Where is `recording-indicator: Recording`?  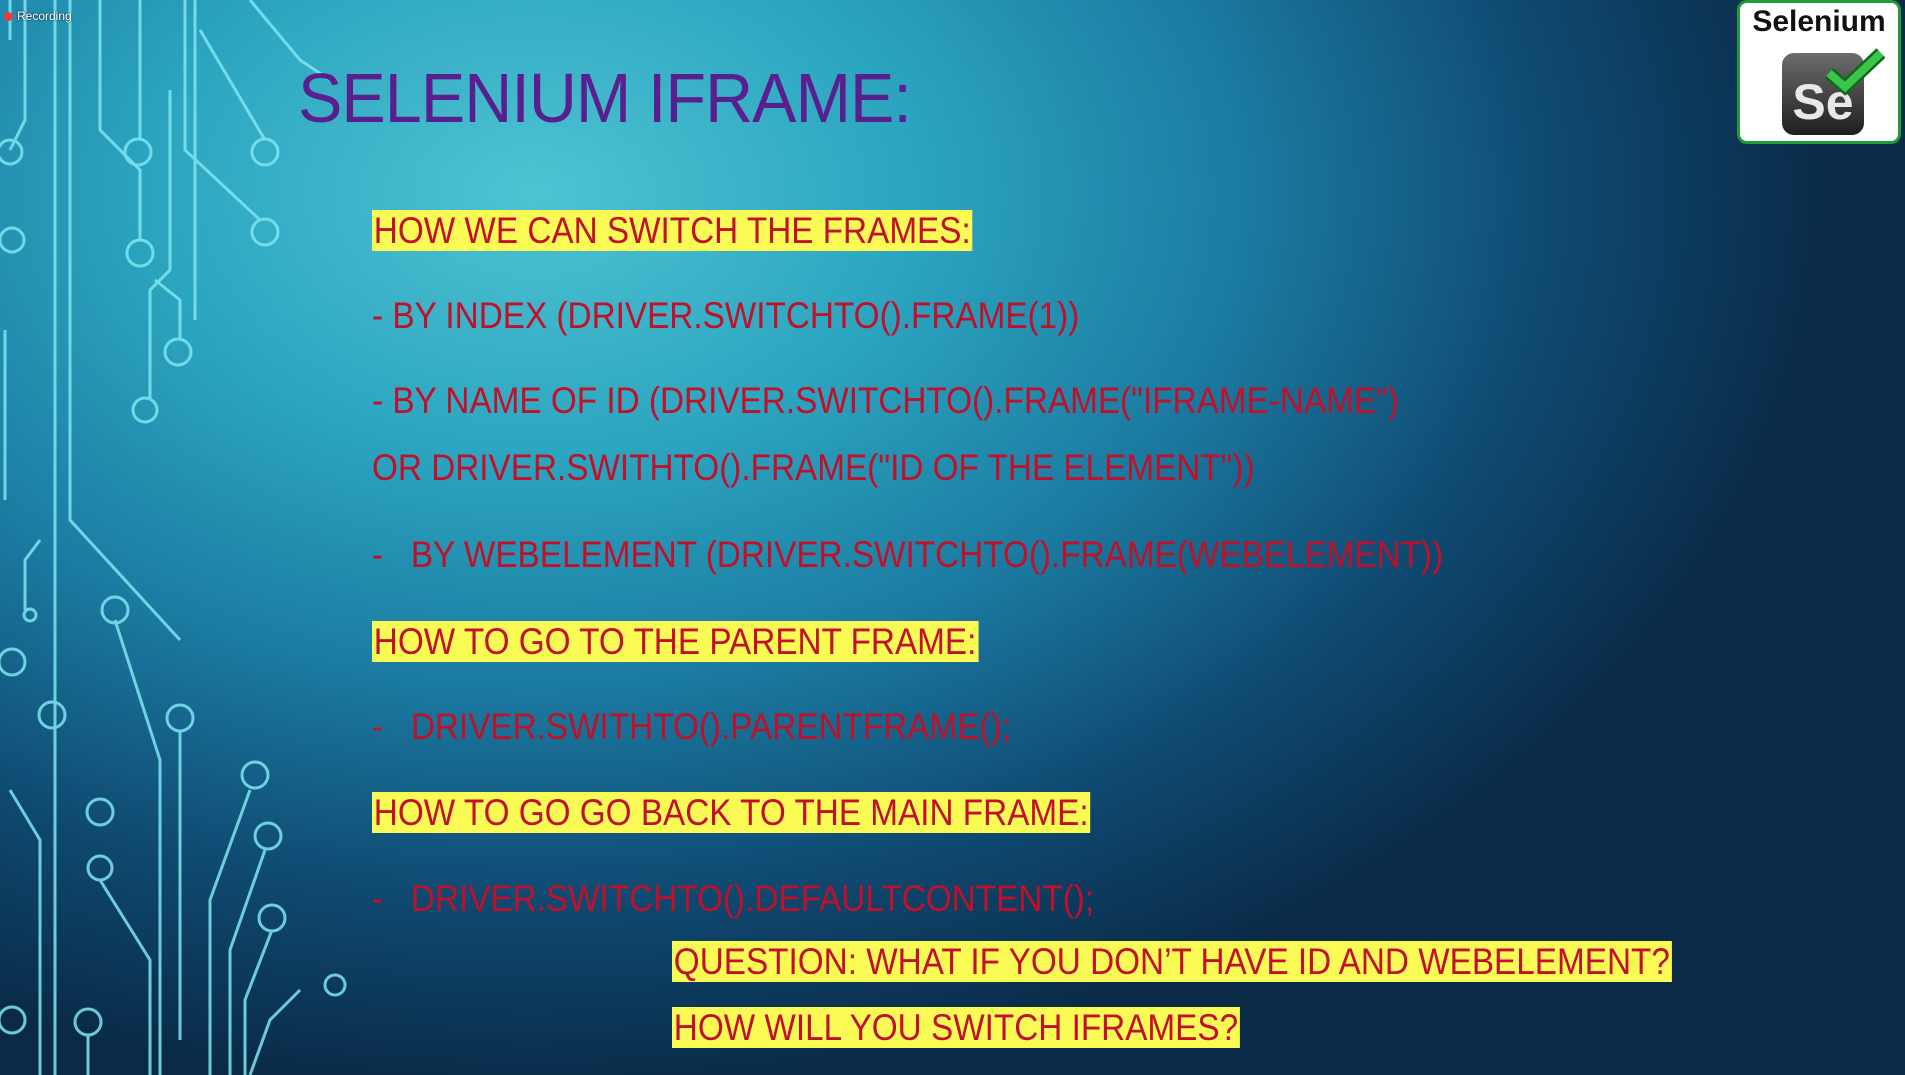 recording-indicator: Recording is located at coordinates (38, 16).